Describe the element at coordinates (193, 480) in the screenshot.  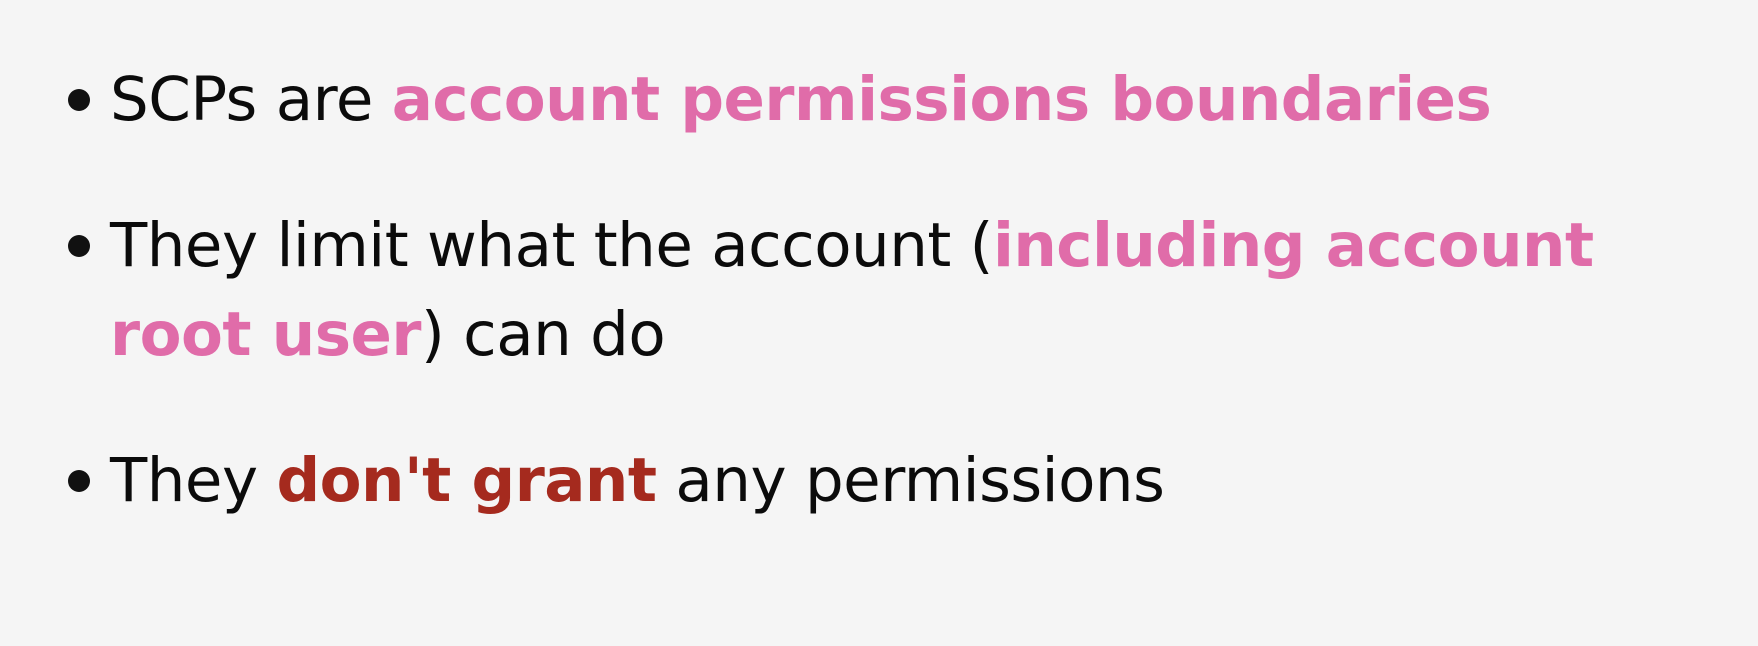
I see `bullet-3-prefix: They` at that location.